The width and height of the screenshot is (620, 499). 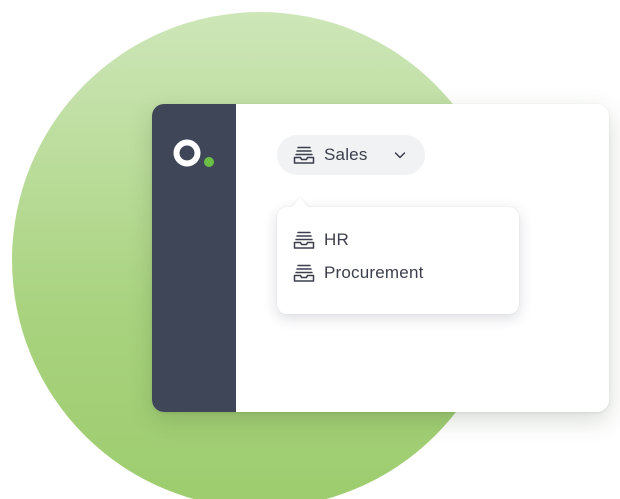 What do you see at coordinates (400, 155) in the screenshot?
I see `chevron-down-icon` at bounding box center [400, 155].